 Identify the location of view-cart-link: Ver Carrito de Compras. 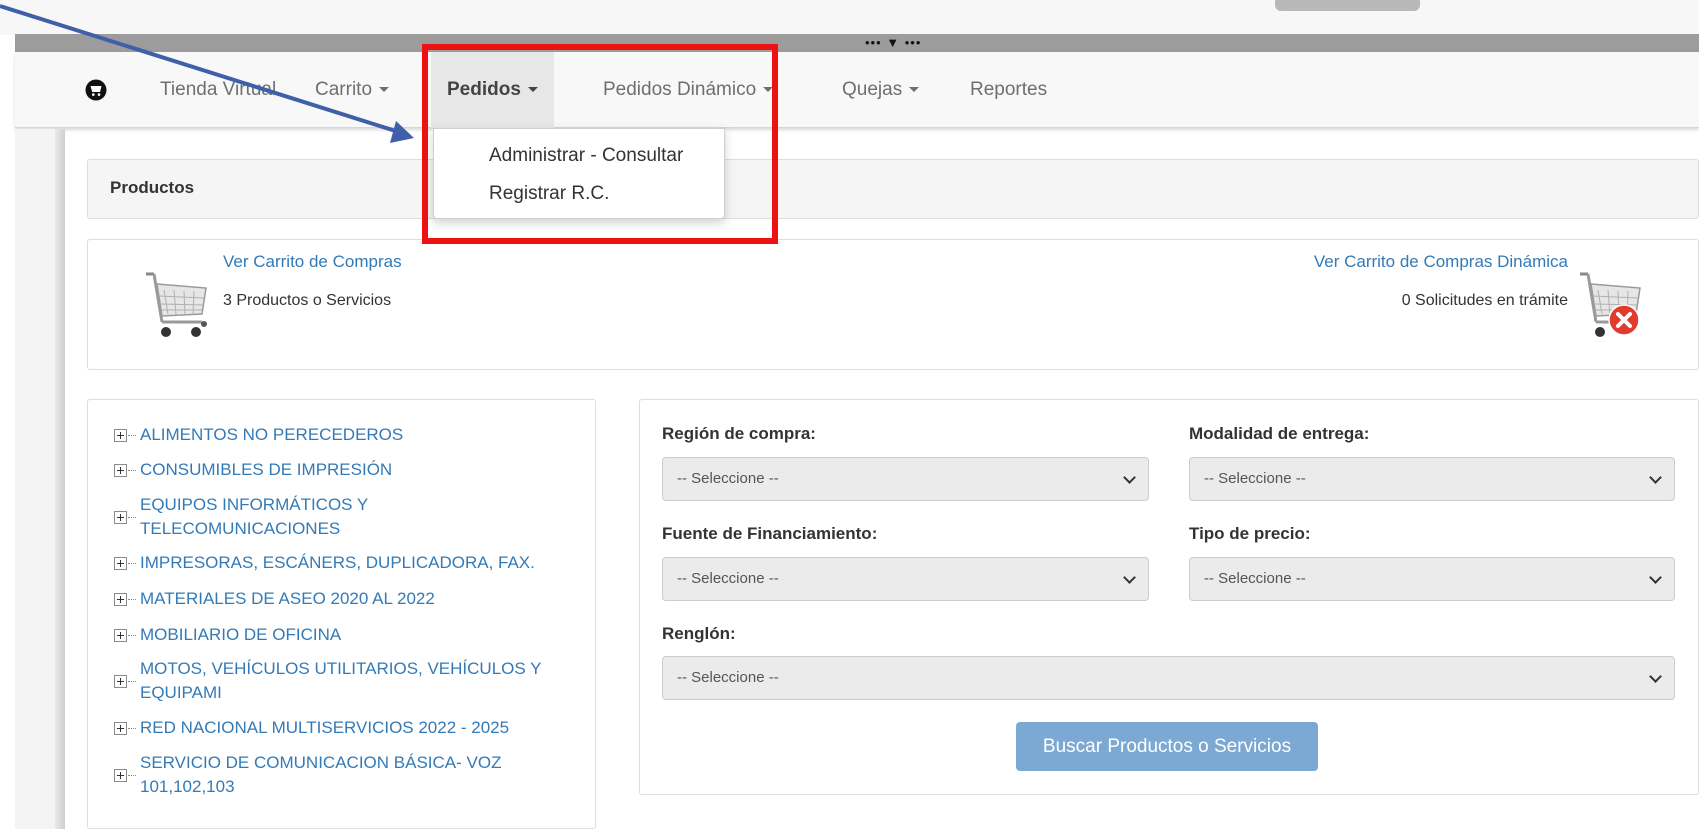
(312, 262).